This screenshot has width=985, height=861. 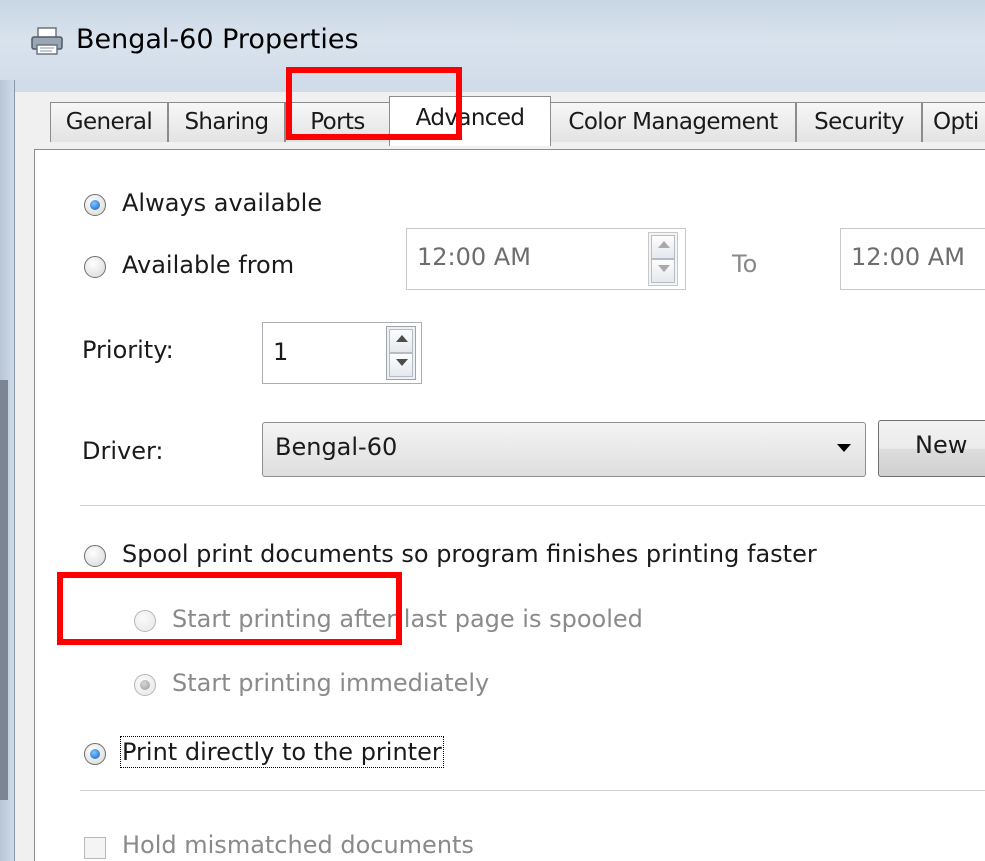 I want to click on driver-label: Driver:, so click(x=123, y=451).